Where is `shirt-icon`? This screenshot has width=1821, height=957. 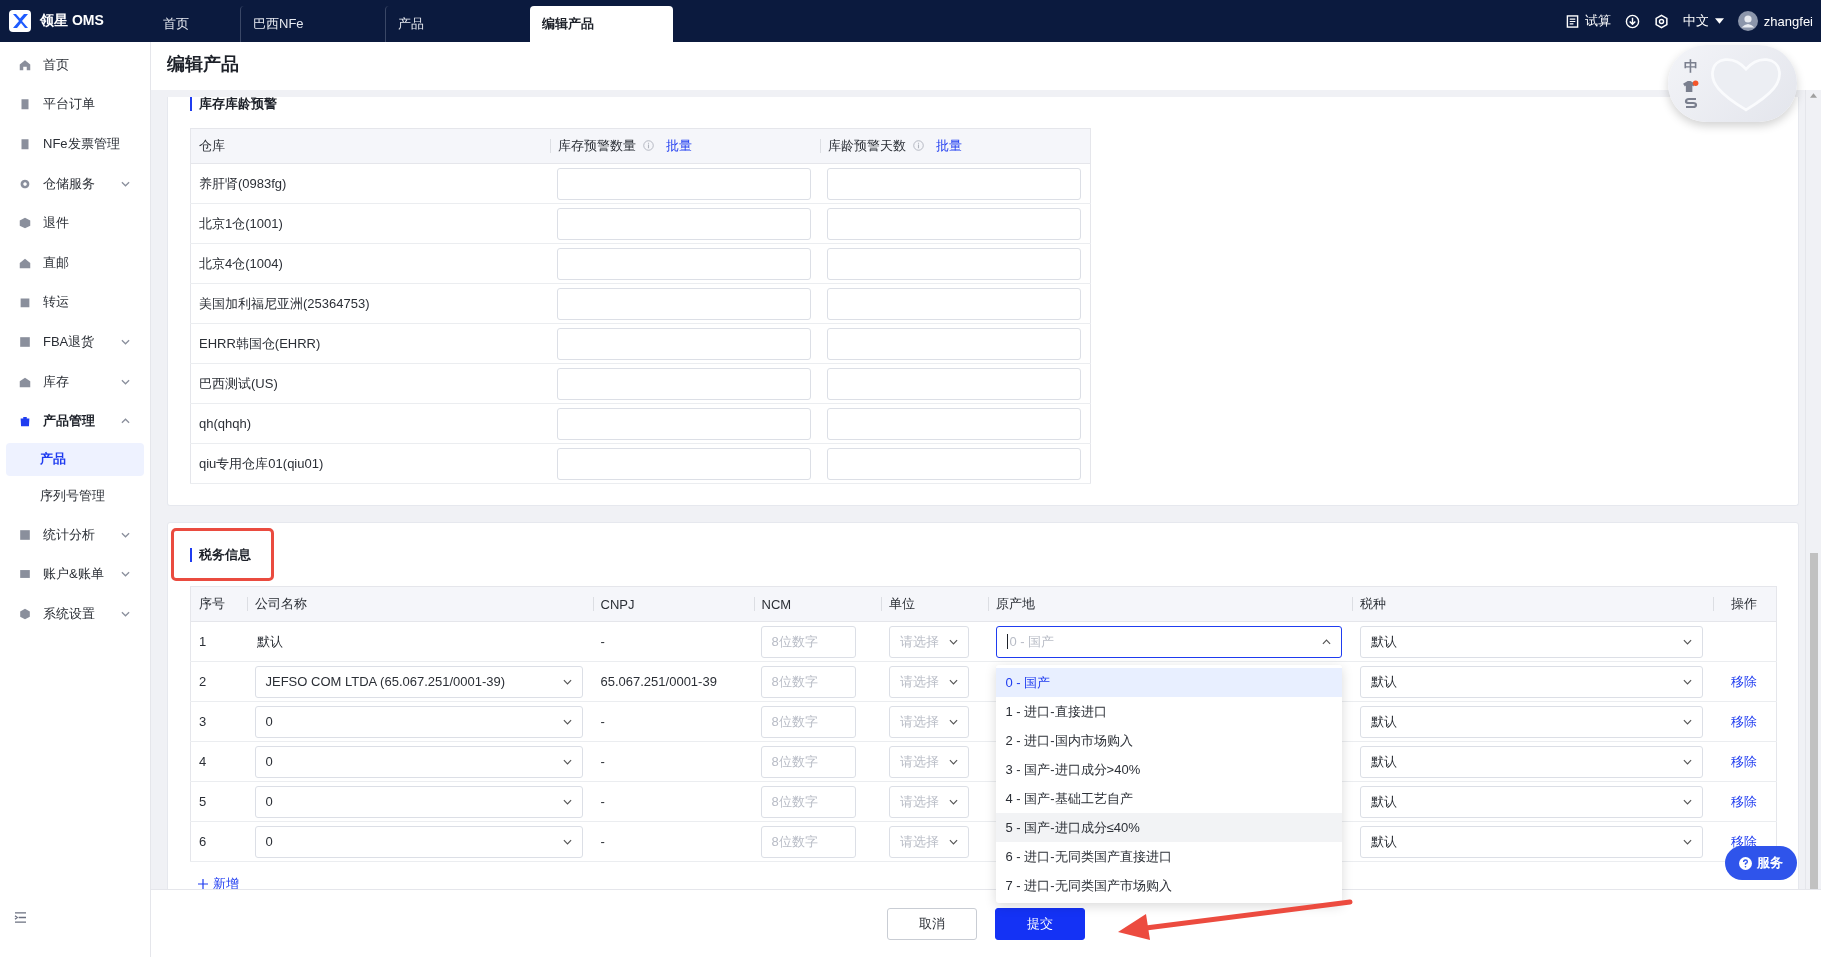
shirt-icon is located at coordinates (1690, 86).